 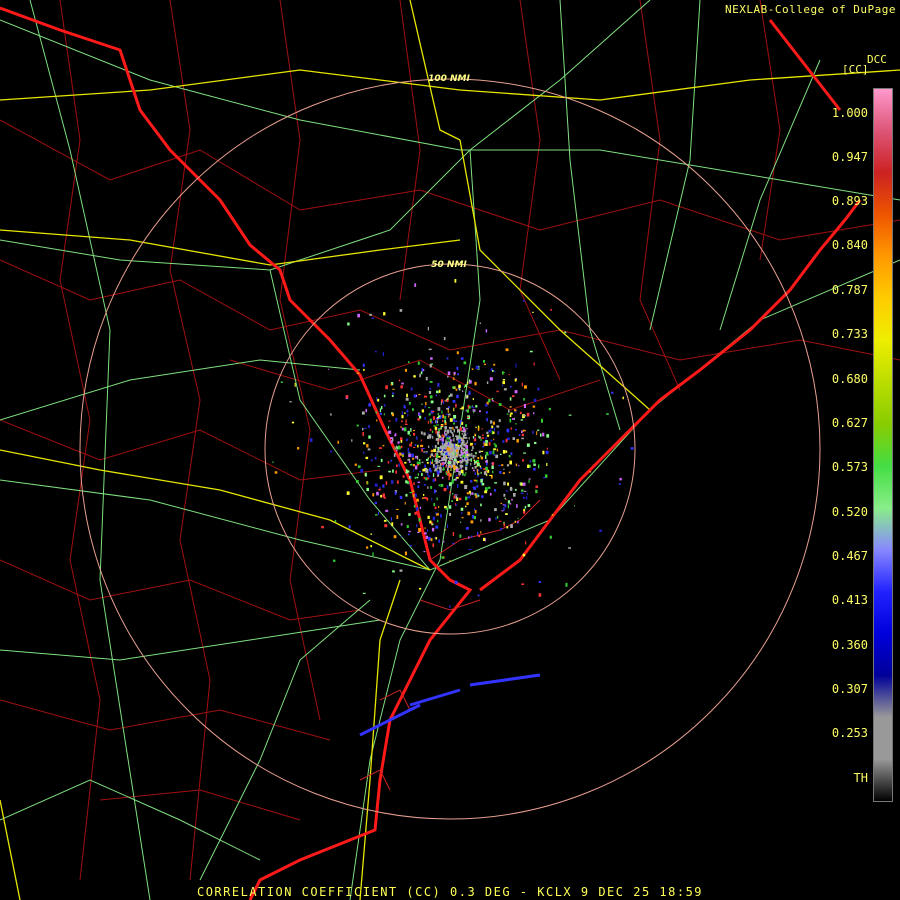 What do you see at coordinates (449, 265) in the screenshot?
I see `ring-label-50: 50 NMI` at bounding box center [449, 265].